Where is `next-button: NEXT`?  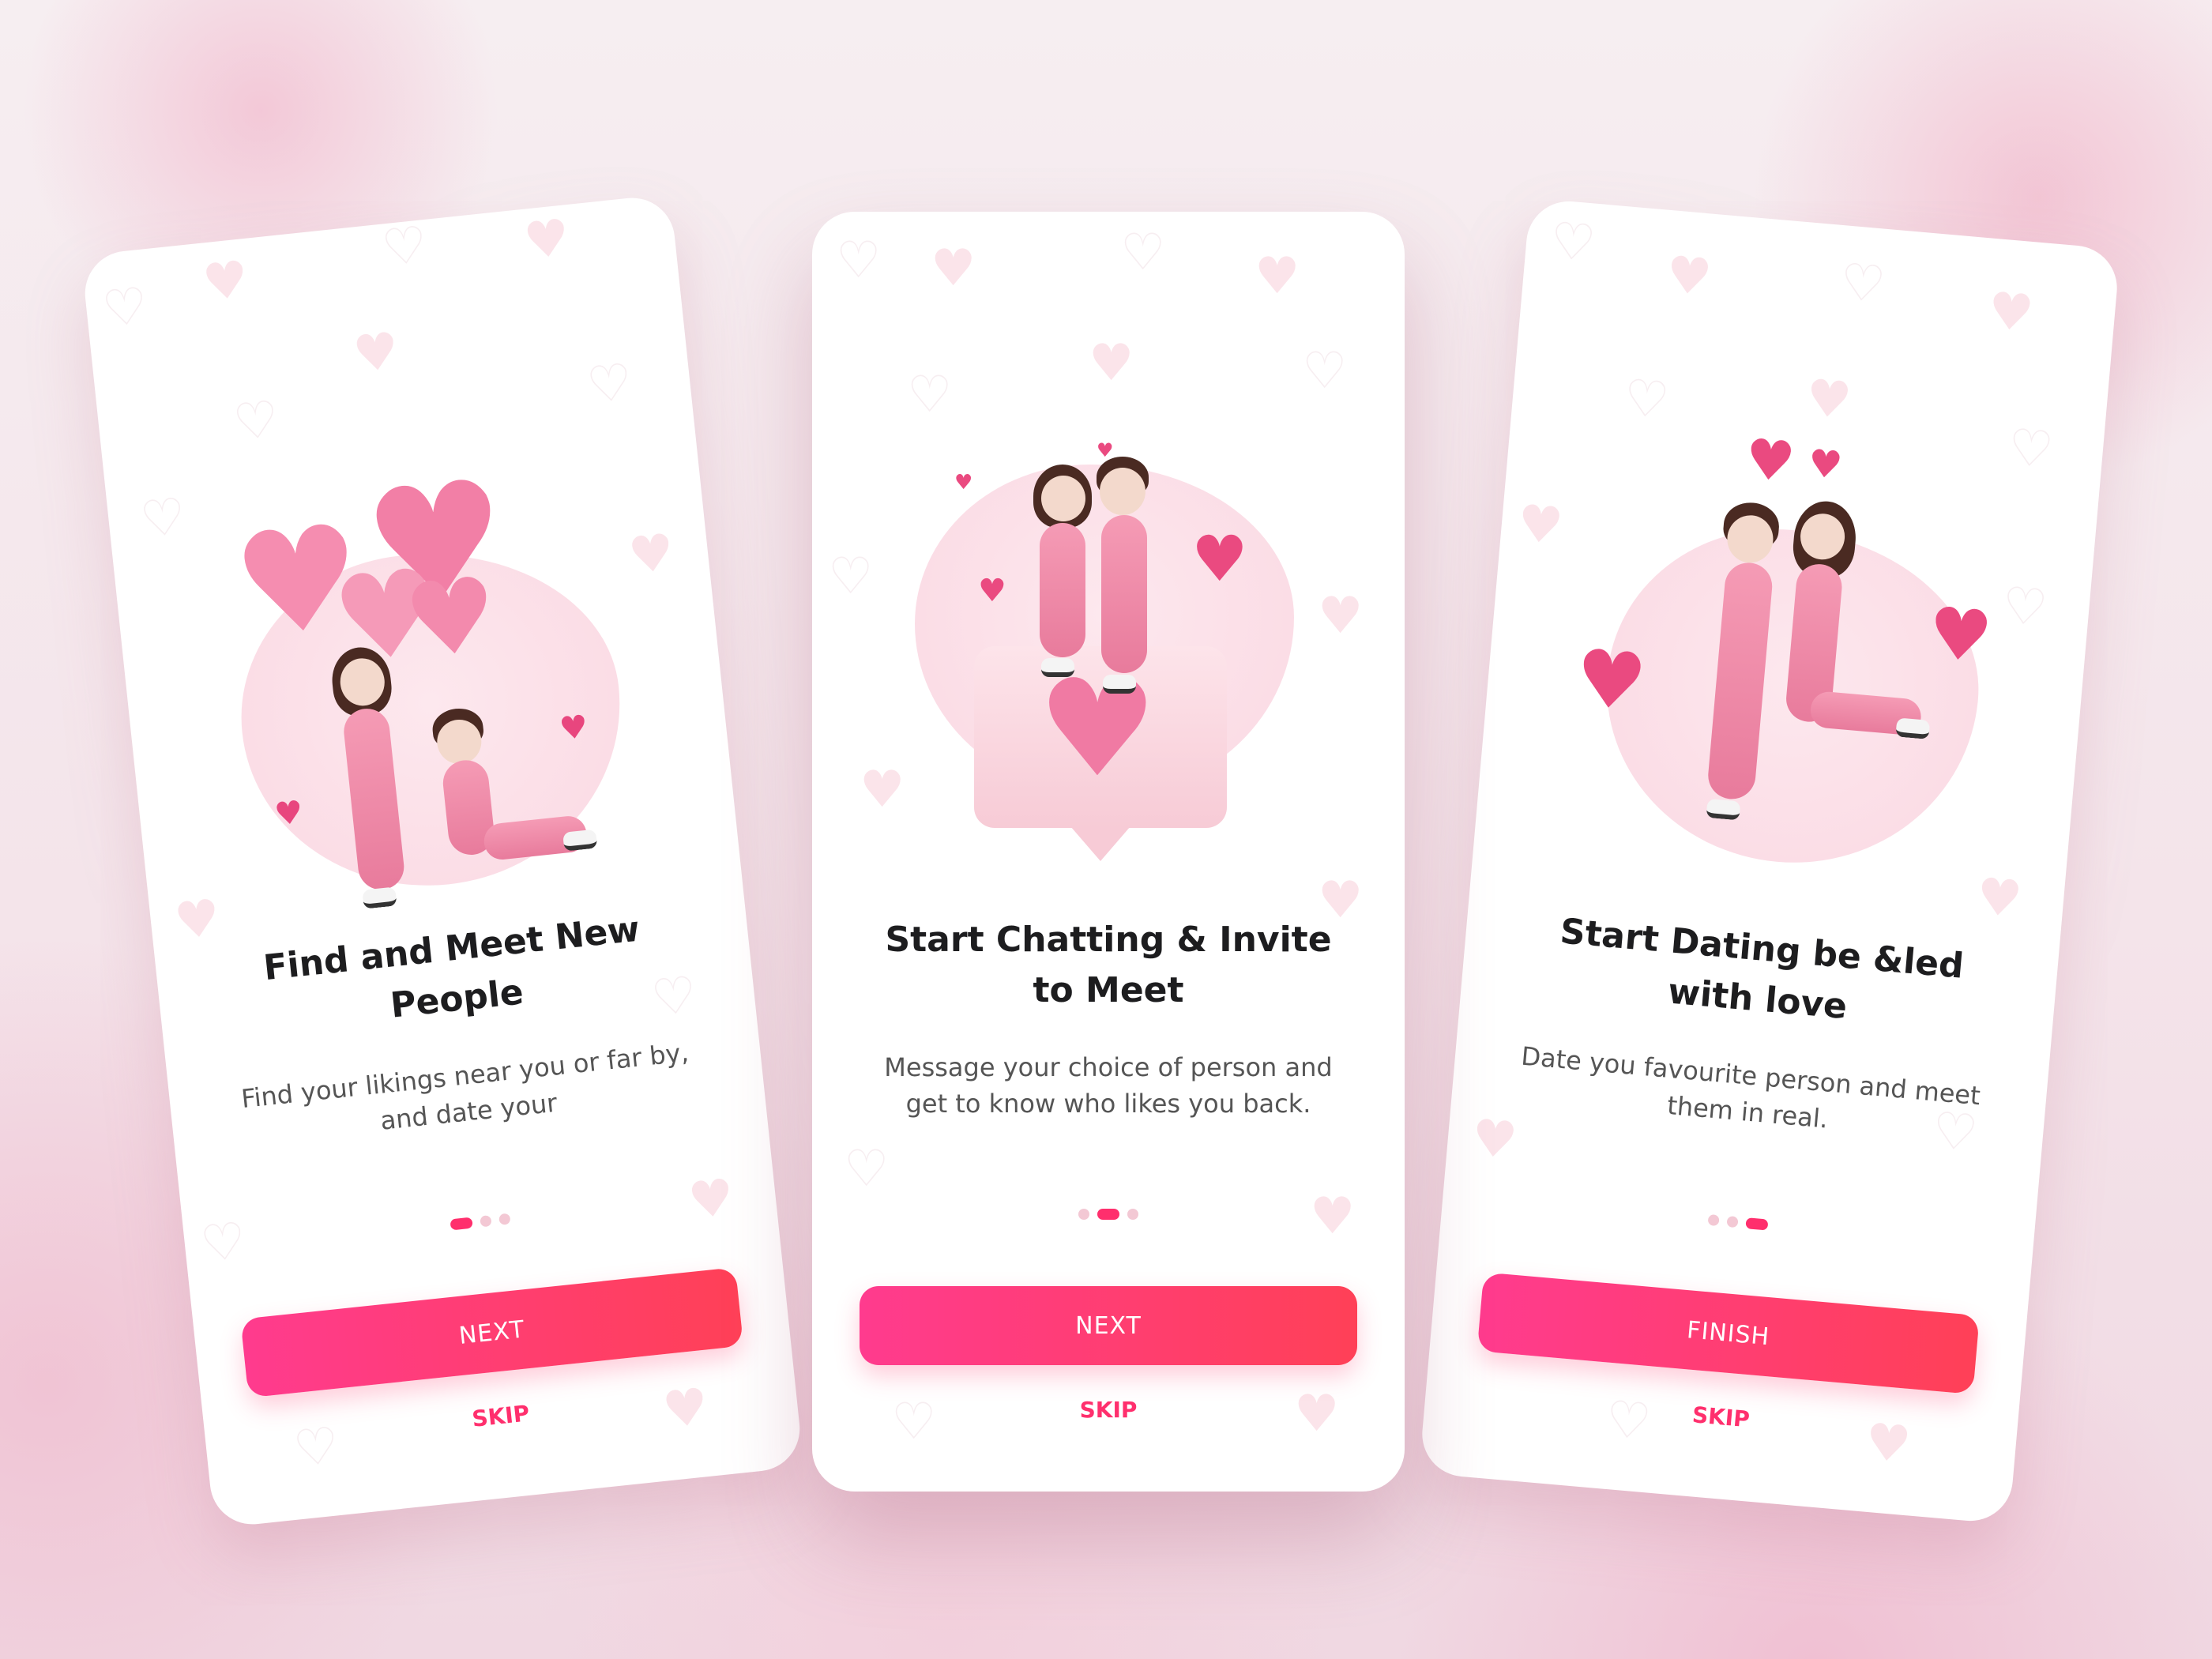
next-button: NEXT is located at coordinates (1109, 1325).